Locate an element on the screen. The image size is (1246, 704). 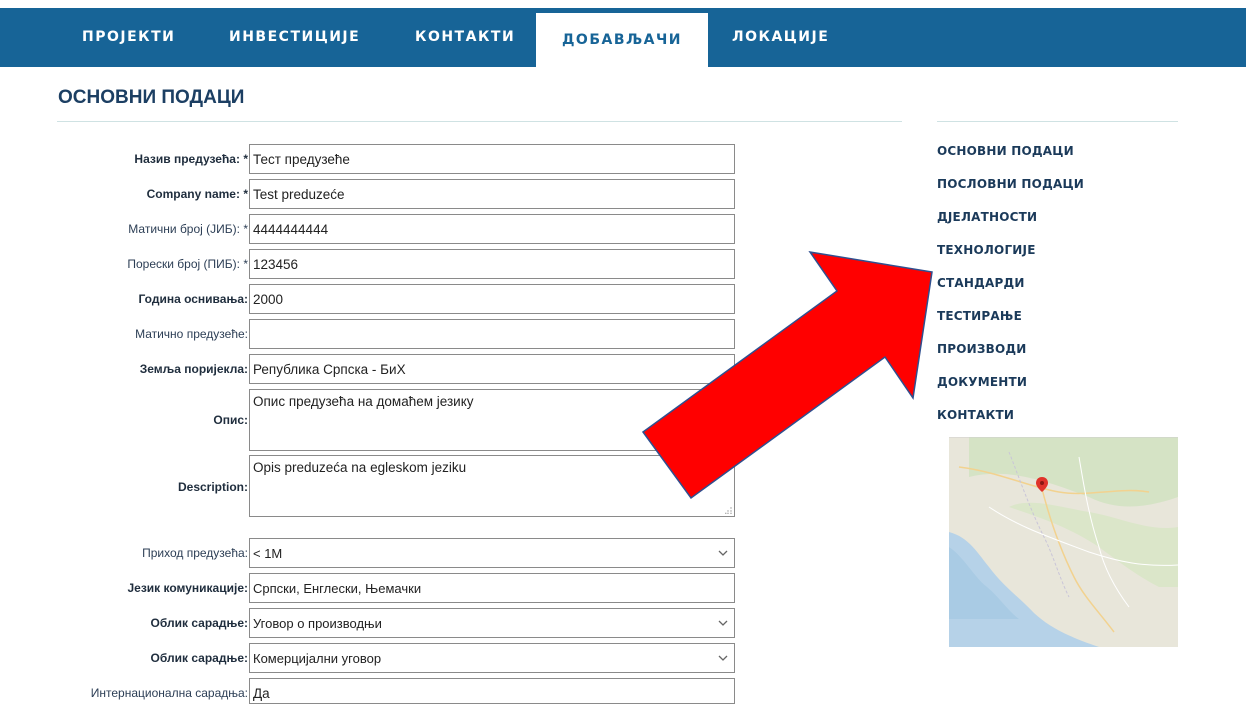
parent-company-input is located at coordinates (492, 334).